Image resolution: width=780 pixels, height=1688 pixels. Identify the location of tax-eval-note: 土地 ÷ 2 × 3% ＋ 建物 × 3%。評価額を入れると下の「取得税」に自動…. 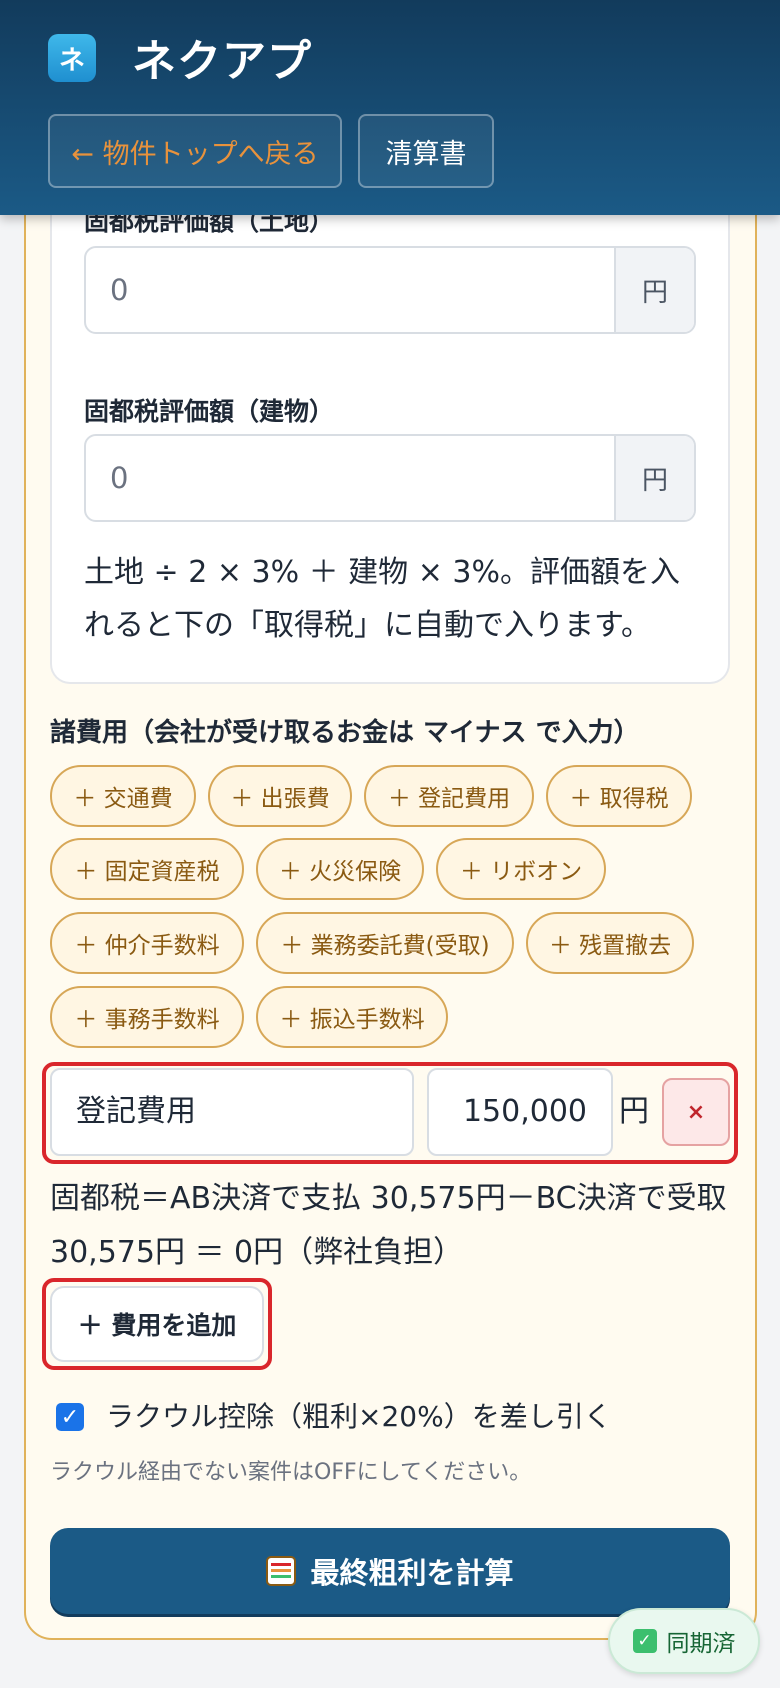
(382, 599).